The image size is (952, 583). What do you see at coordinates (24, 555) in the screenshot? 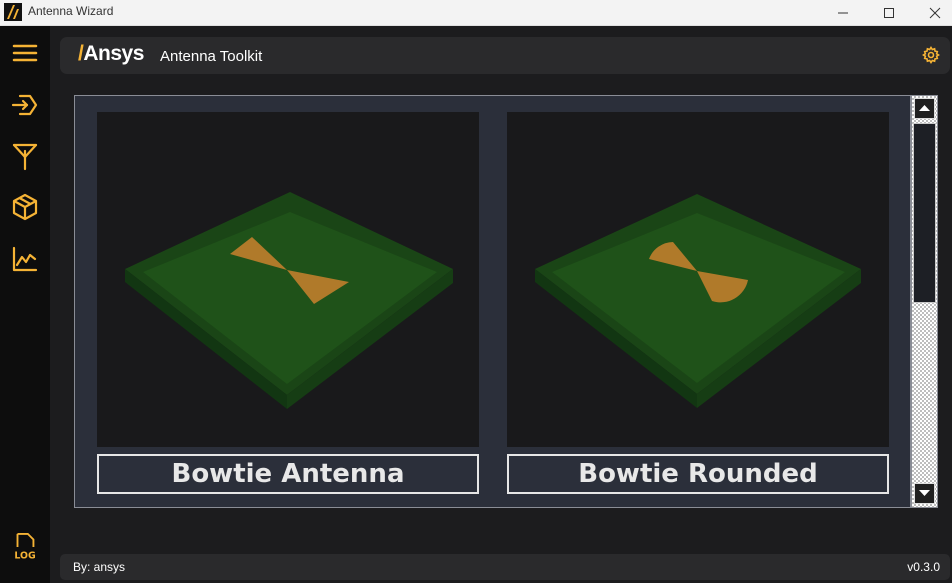
I see `log-label: LOG` at bounding box center [24, 555].